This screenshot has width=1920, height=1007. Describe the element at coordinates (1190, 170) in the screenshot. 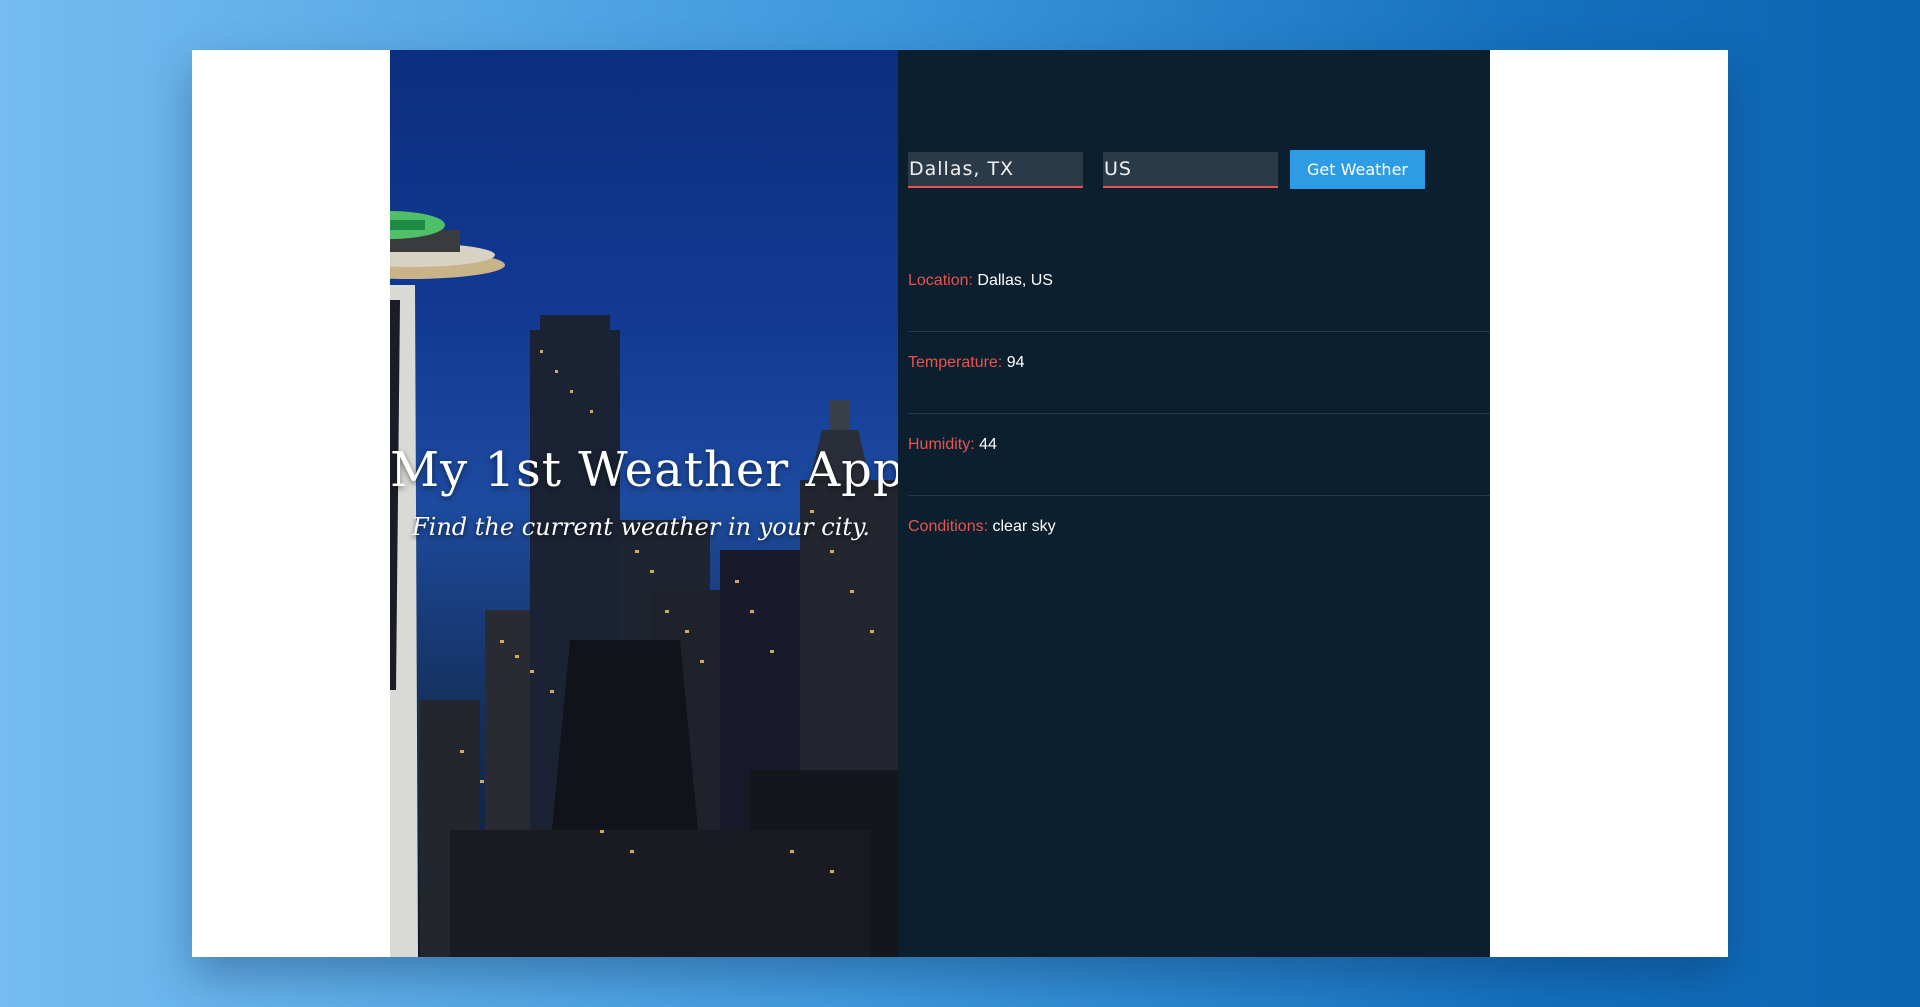

I see `country-input` at that location.